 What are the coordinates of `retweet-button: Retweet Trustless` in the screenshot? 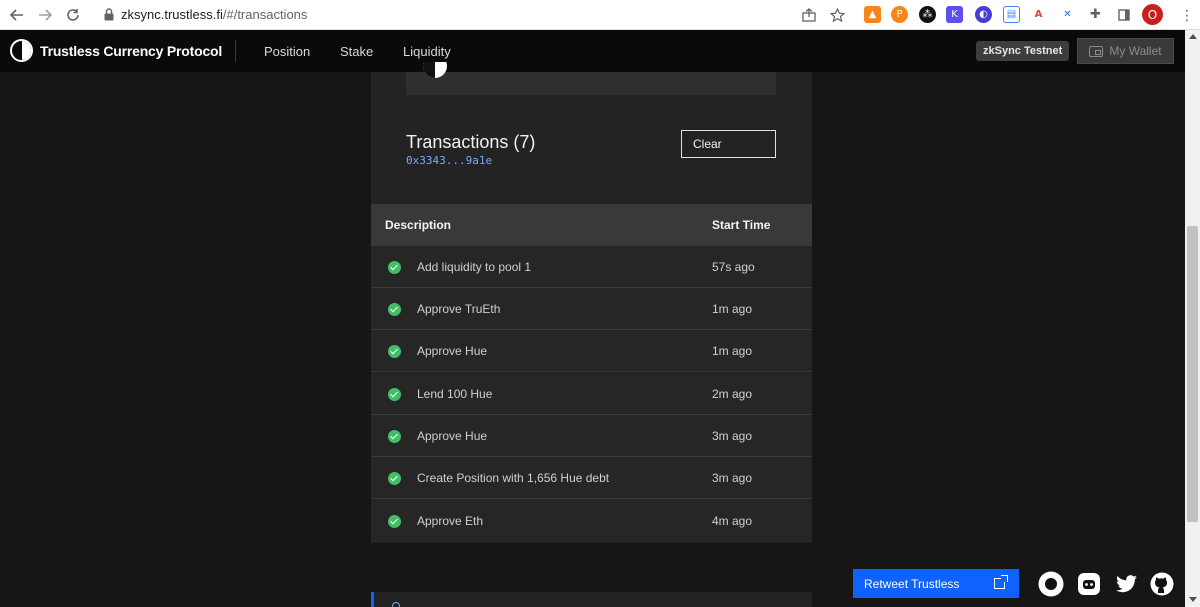 It's located at (936, 583).